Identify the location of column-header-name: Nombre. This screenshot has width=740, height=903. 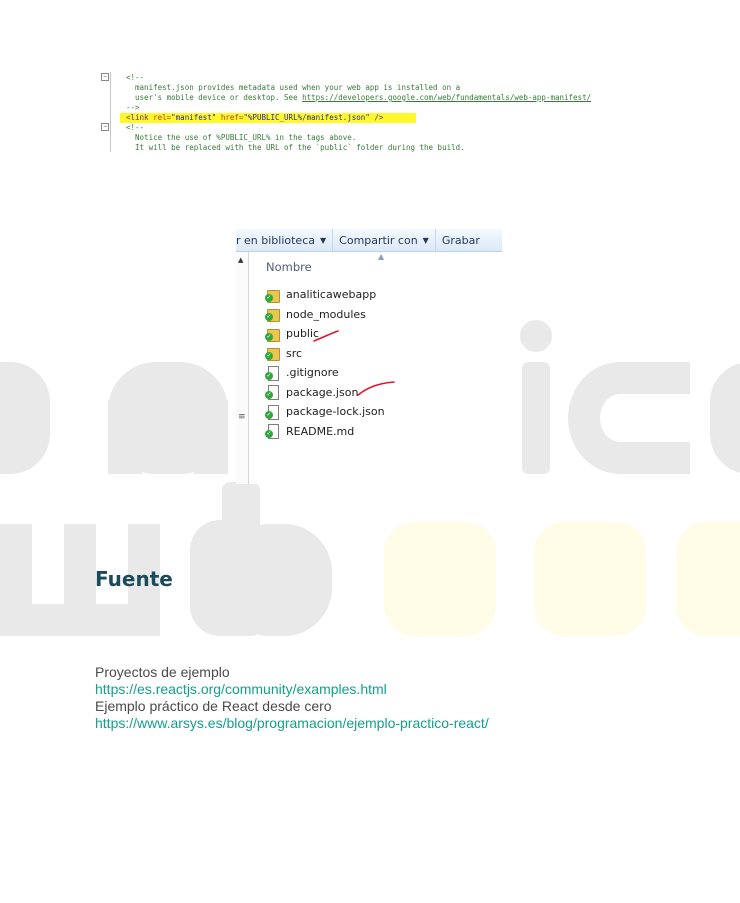
(289, 267).